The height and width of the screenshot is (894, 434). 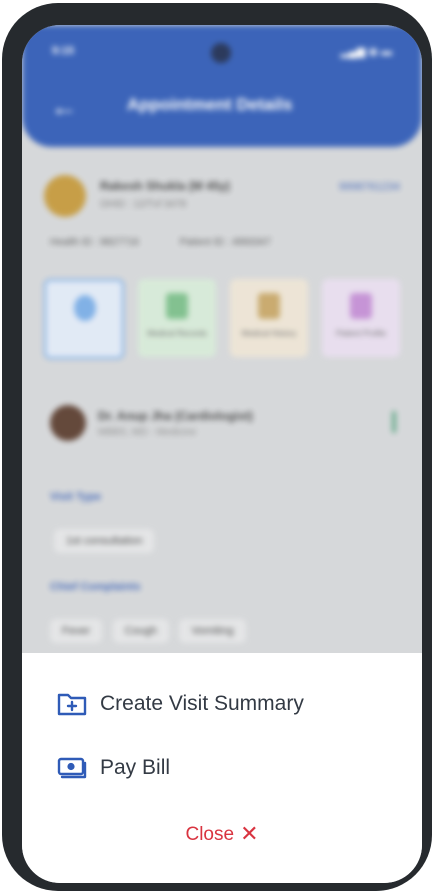 I want to click on cash-icon, so click(x=73, y=768).